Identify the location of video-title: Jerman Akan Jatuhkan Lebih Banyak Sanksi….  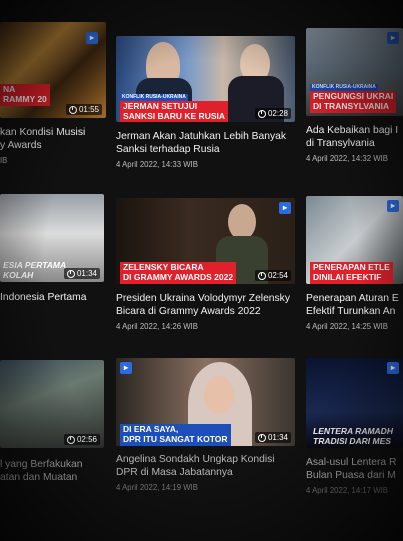
(205, 143).